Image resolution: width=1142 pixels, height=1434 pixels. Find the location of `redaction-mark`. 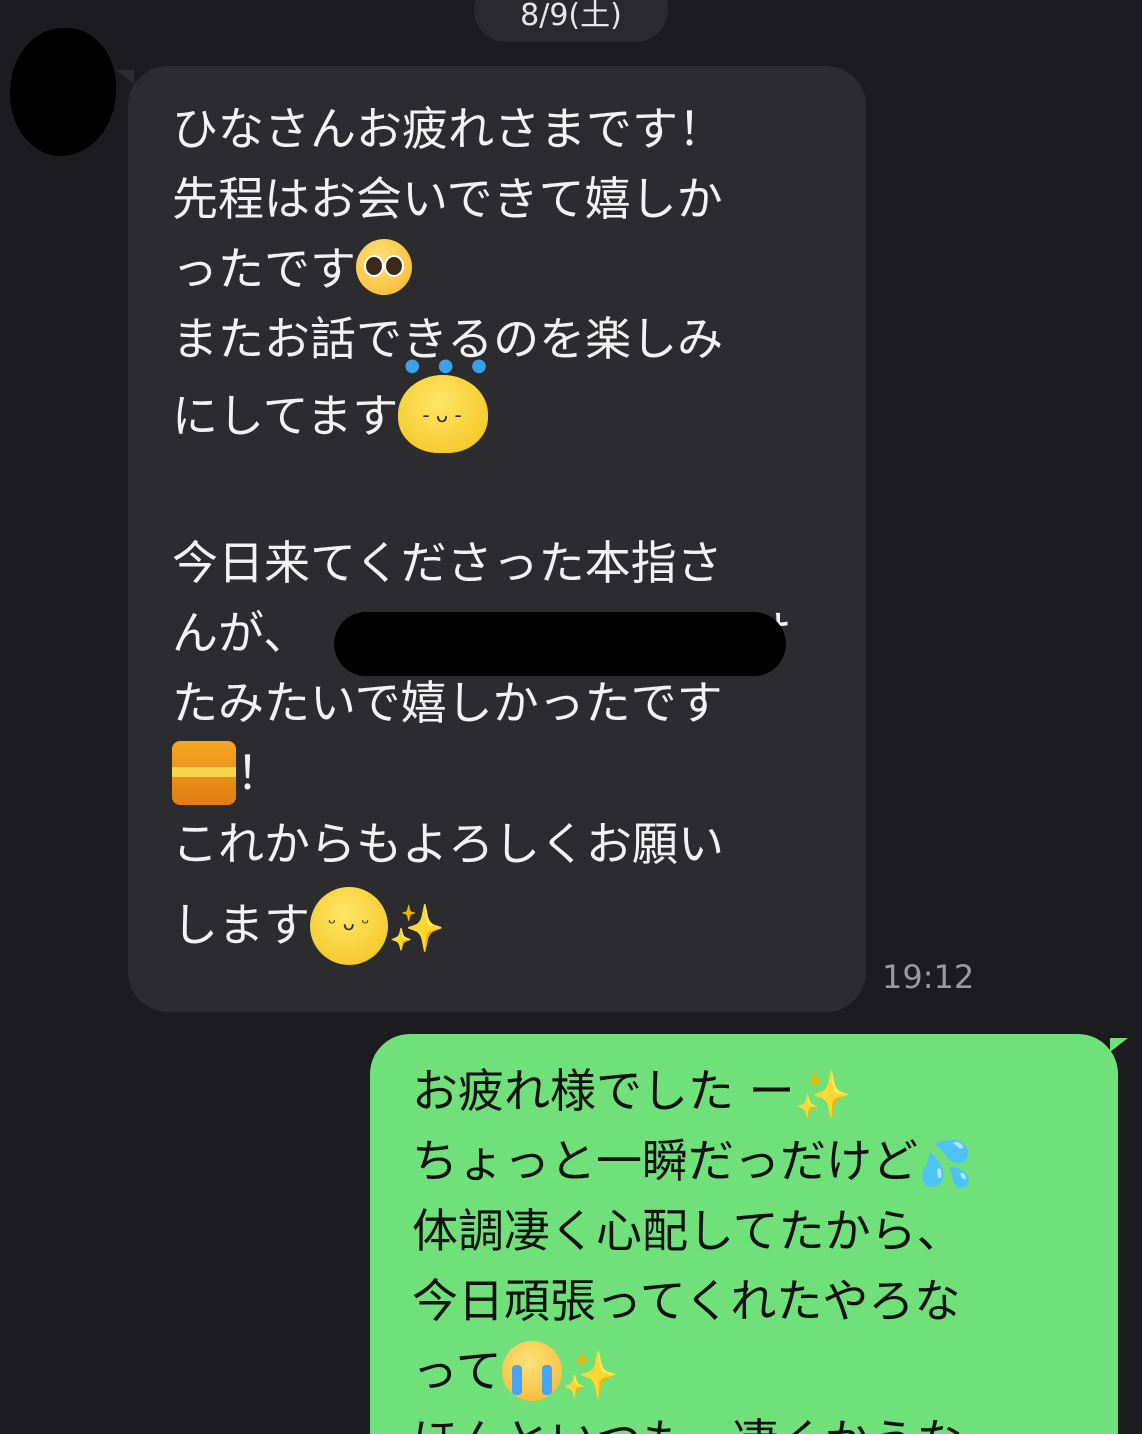

redaction-mark is located at coordinates (560, 644).